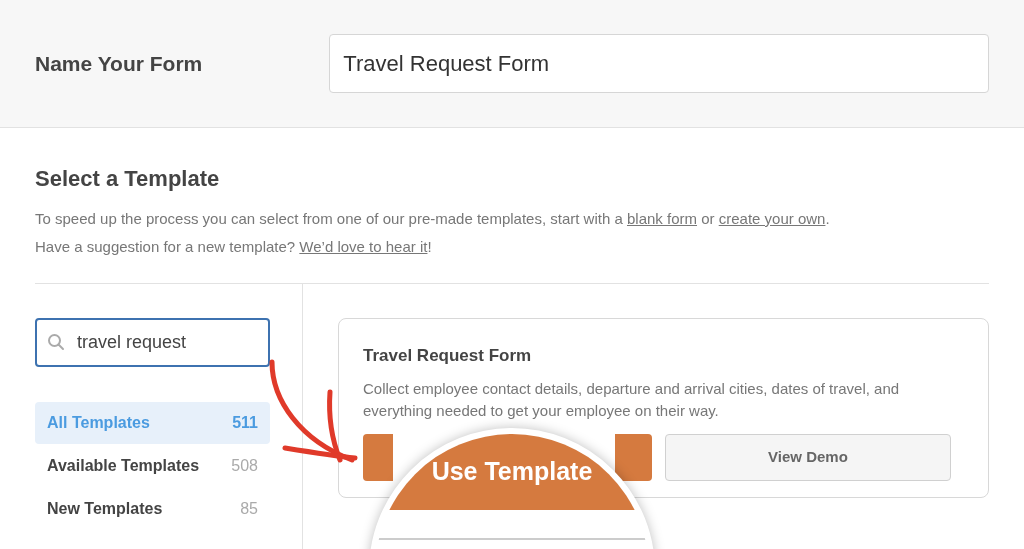  I want to click on category-item: Available Templates 508, so click(152, 466).